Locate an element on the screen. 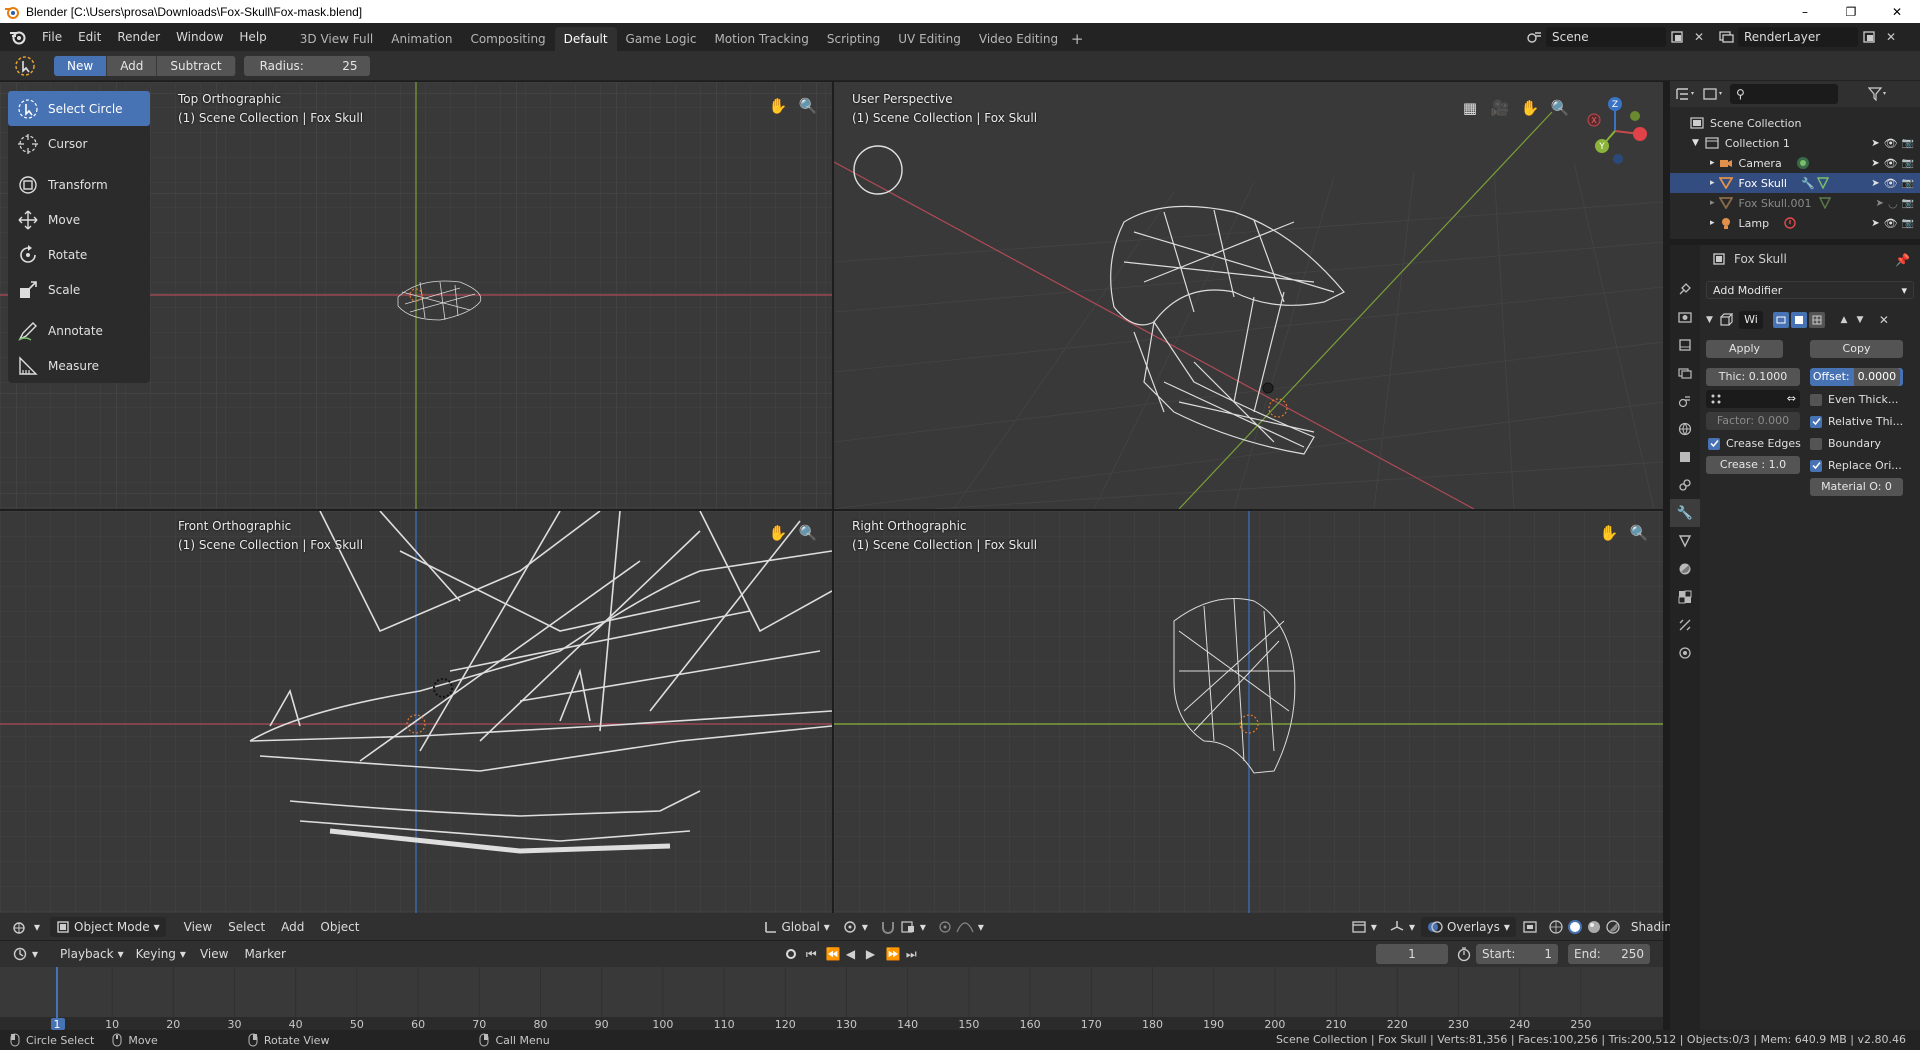 This screenshot has width=1920, height=1050. scene-name-field: Scene is located at coordinates (1606, 37).